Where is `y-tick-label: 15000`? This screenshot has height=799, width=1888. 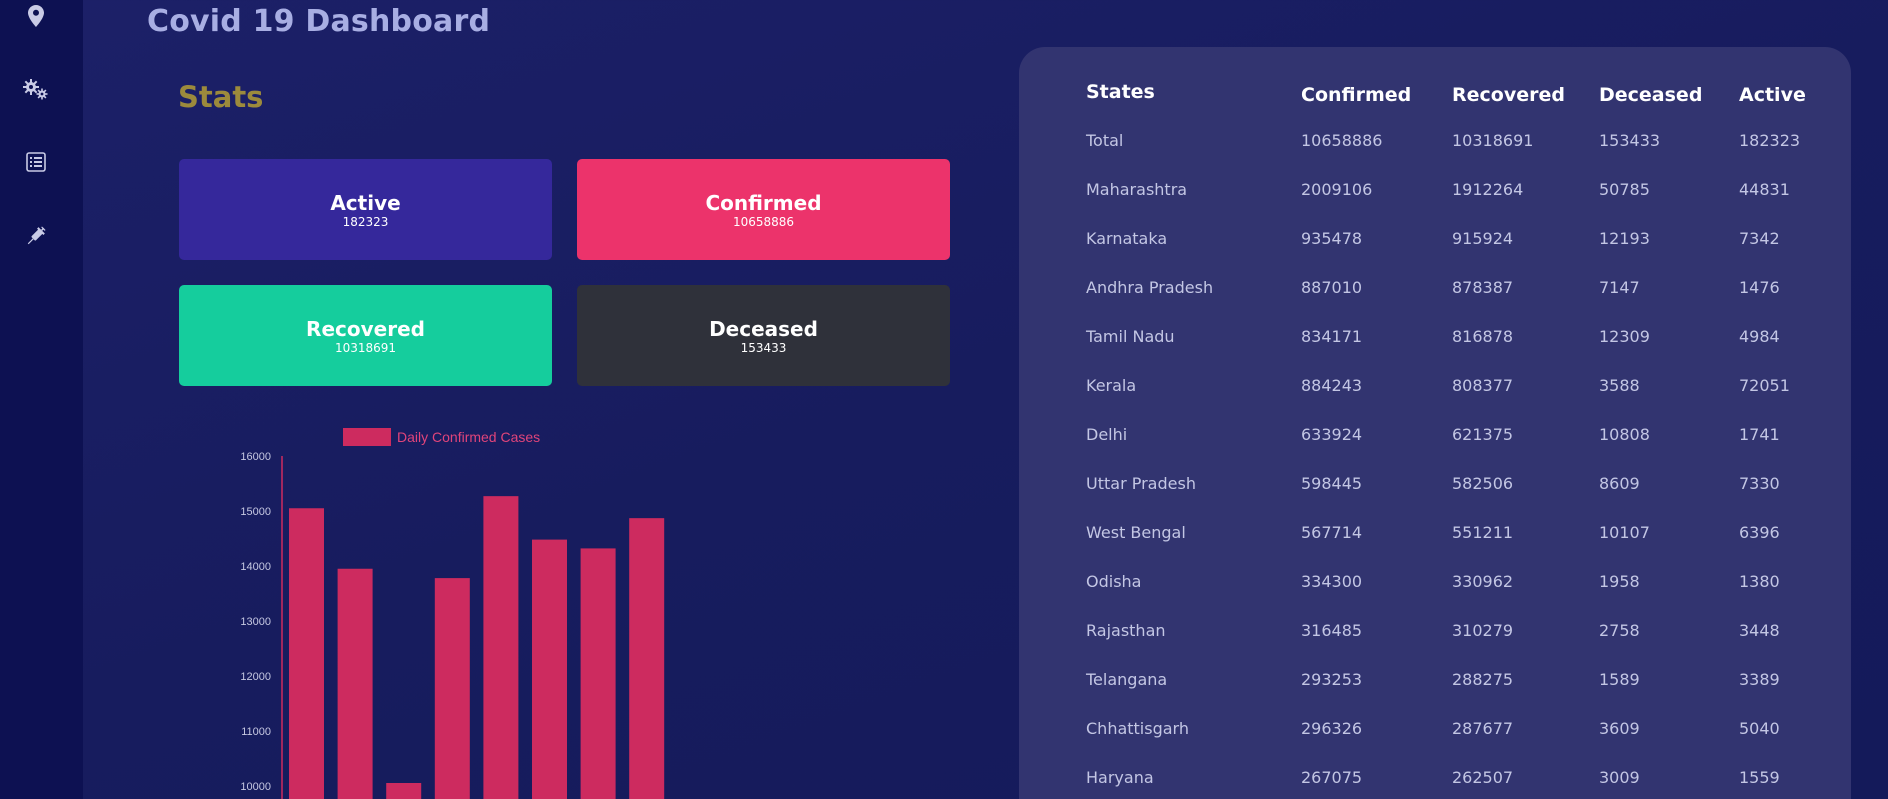
y-tick-label: 15000 is located at coordinates (255, 512).